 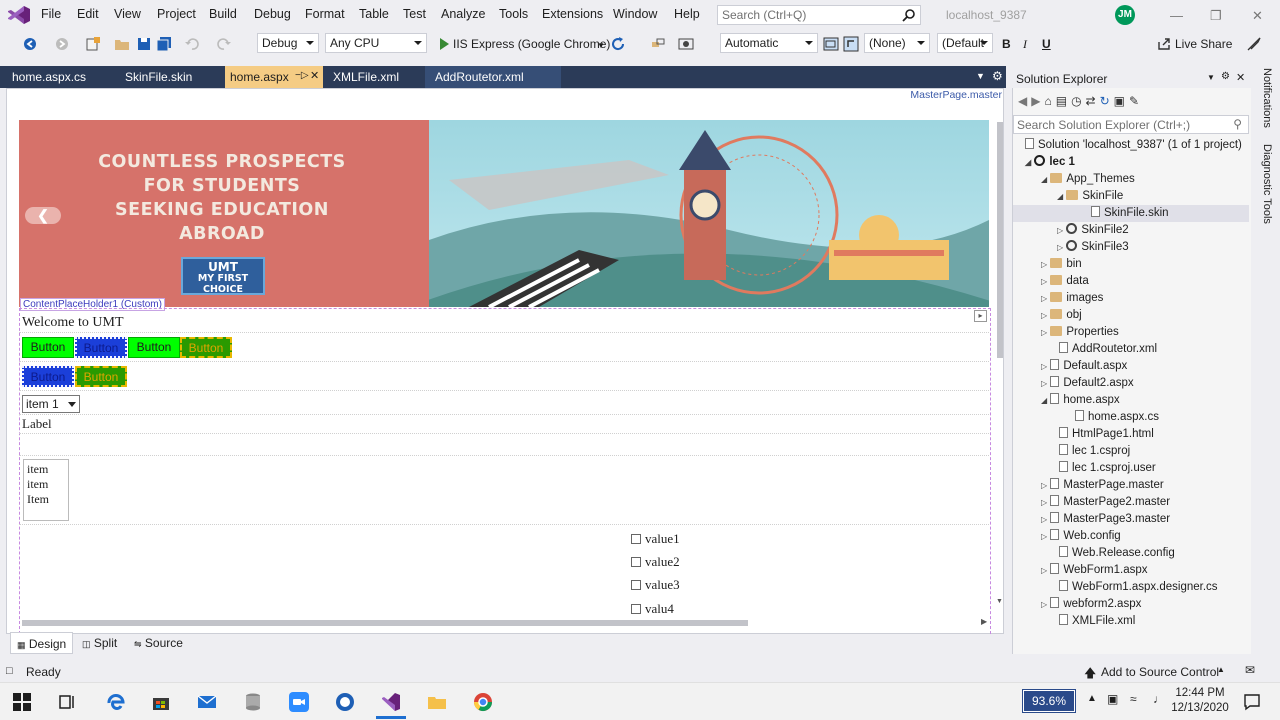 I want to click on notifications-tab: Notifications, so click(x=1267, y=98).